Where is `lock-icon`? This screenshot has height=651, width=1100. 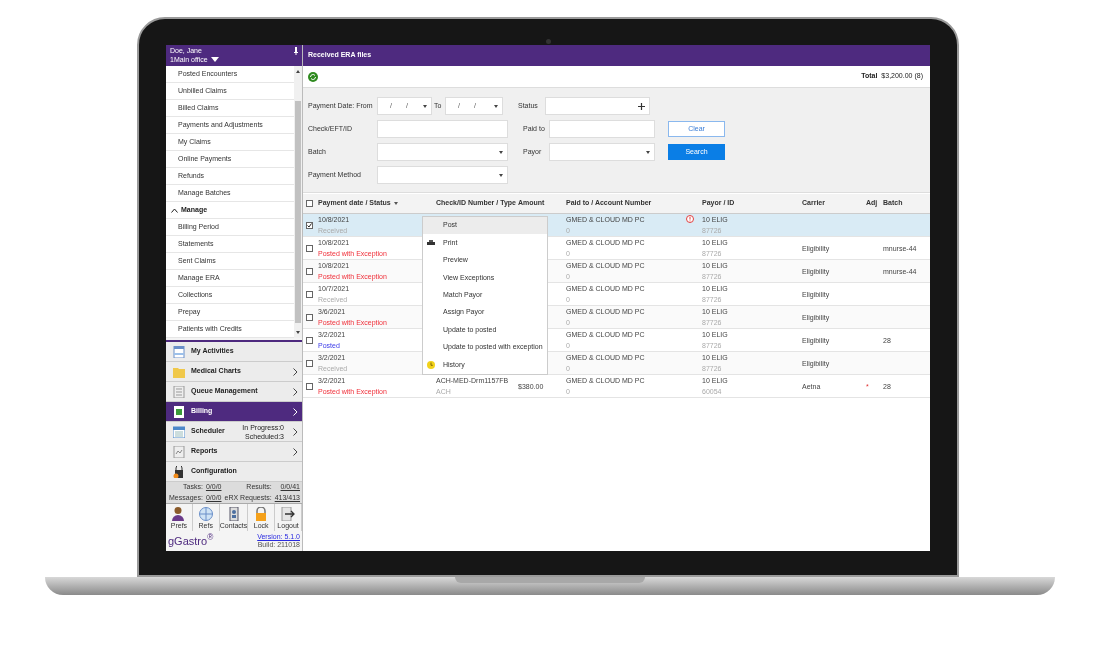
lock-icon is located at coordinates (261, 514).